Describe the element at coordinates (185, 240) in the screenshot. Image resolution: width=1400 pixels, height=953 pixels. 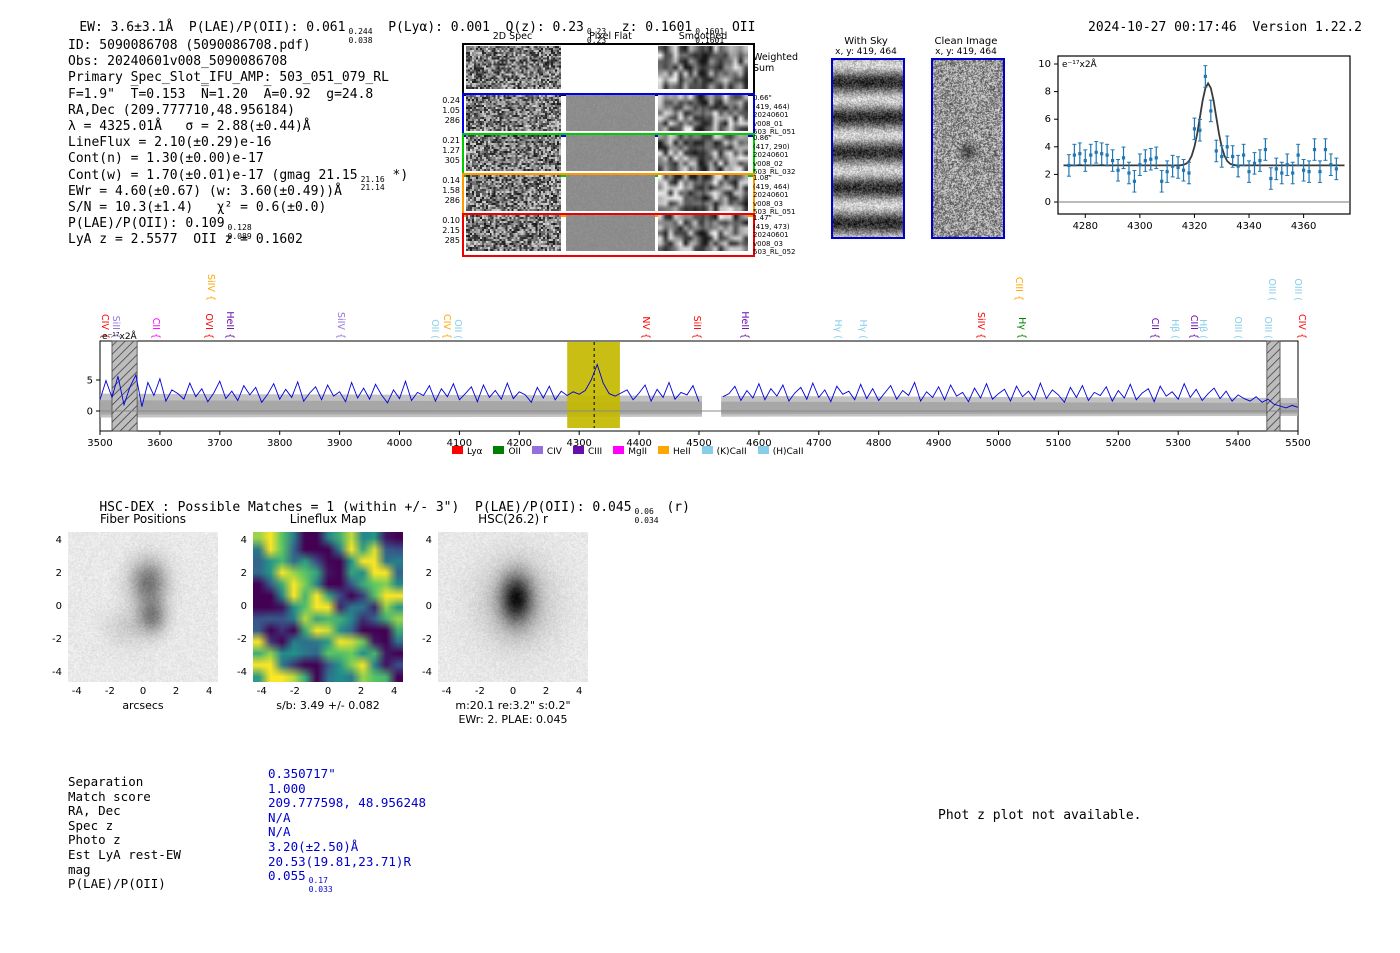
I see `info-line: LyA z = 2.5577 OII z = 0.1602` at that location.